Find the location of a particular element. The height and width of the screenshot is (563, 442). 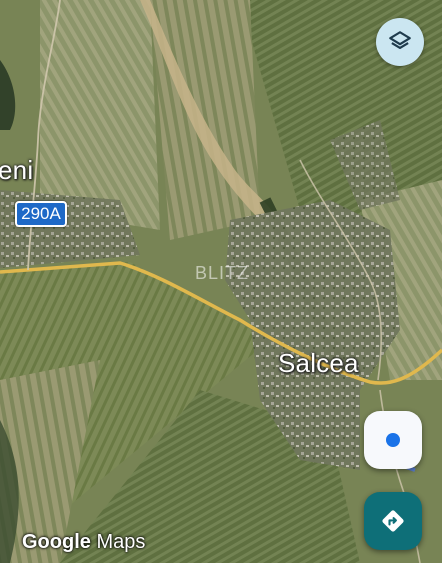

town-label-salcea: Salcea is located at coordinates (318, 363).